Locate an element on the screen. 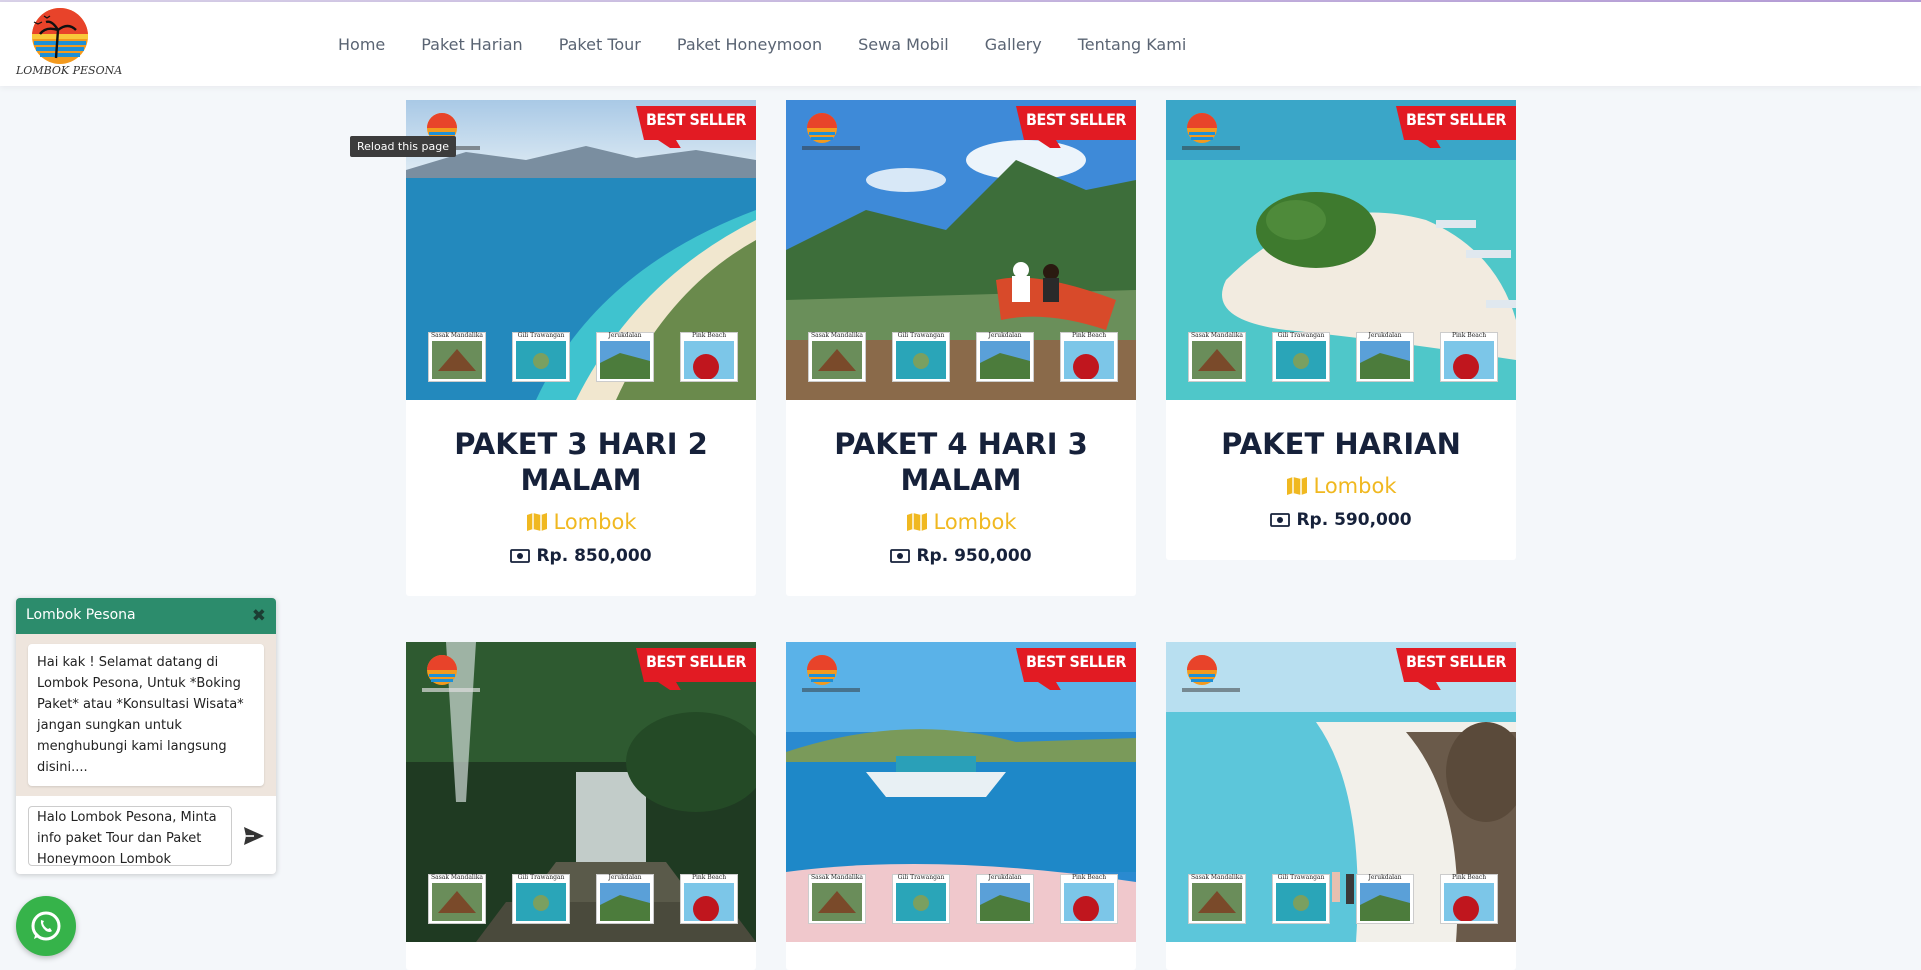 Image resolution: width=1921 pixels, height=970 pixels. package-price: Rp. 590,000 is located at coordinates (1341, 520).